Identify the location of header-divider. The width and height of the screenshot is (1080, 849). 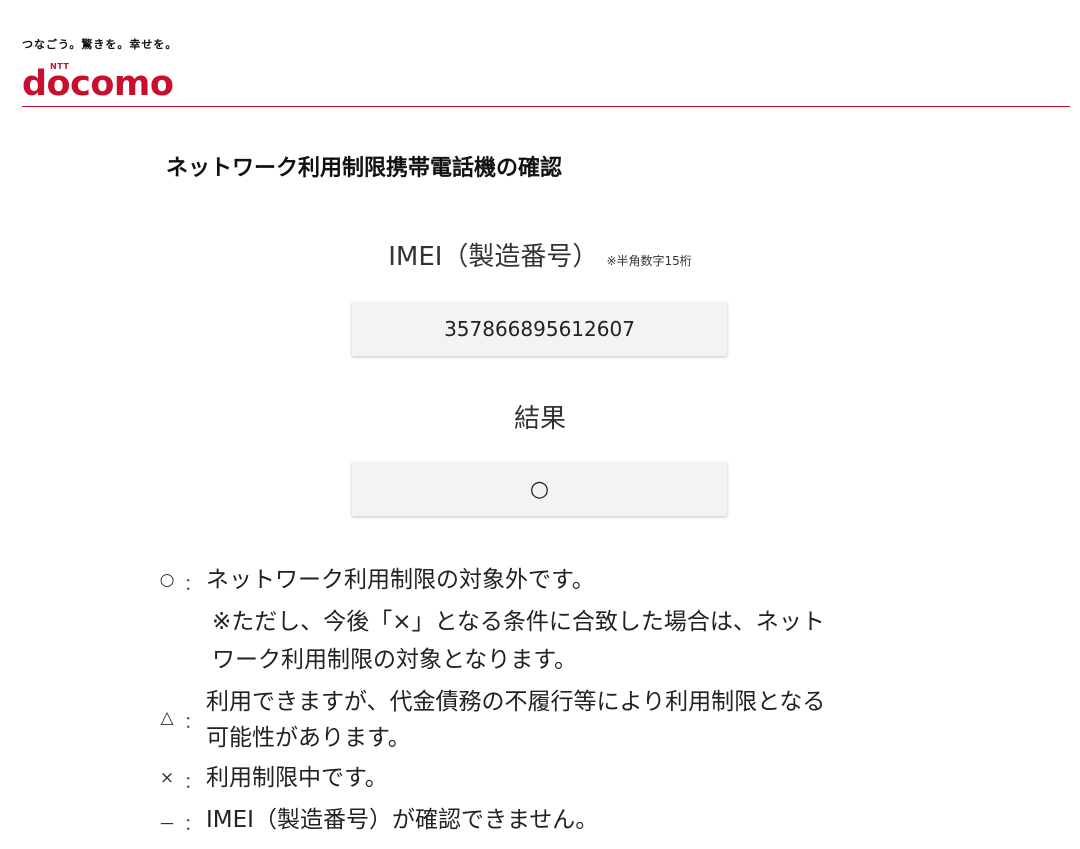
(546, 106).